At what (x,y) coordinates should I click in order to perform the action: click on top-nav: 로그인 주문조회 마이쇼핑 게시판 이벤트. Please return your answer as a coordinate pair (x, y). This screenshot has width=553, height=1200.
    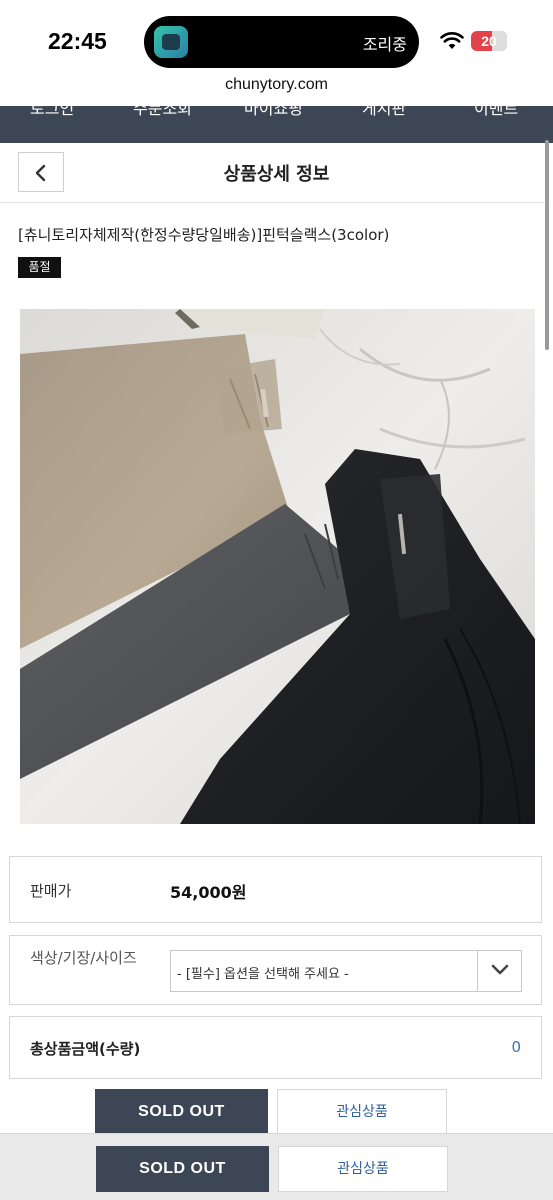
    Looking at the image, I should click on (276, 124).